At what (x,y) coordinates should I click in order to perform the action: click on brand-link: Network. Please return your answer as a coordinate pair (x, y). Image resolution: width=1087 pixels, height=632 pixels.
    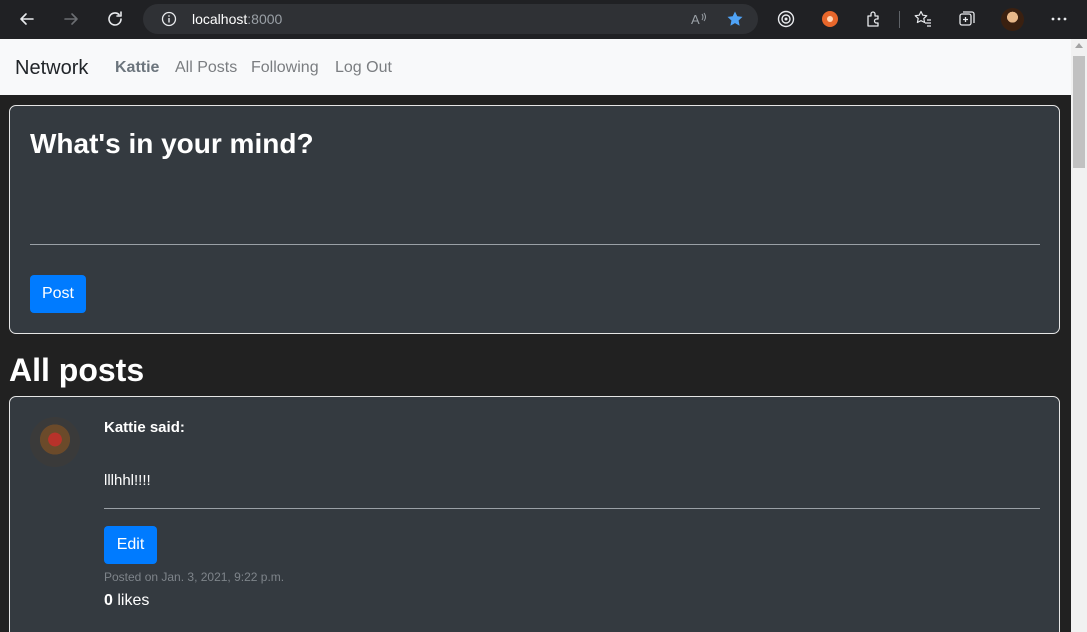
    Looking at the image, I should click on (51, 68).